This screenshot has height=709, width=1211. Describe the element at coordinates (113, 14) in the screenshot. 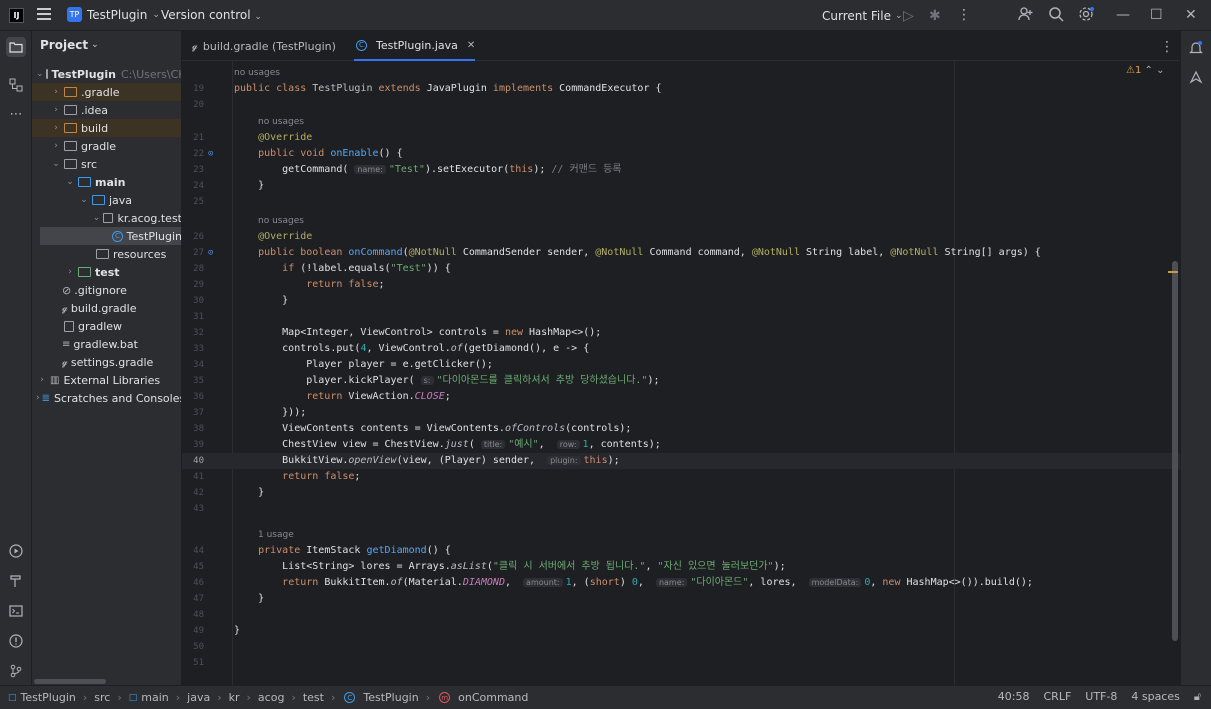

I see `project-switcher: TP TestPlugin ⌄` at that location.